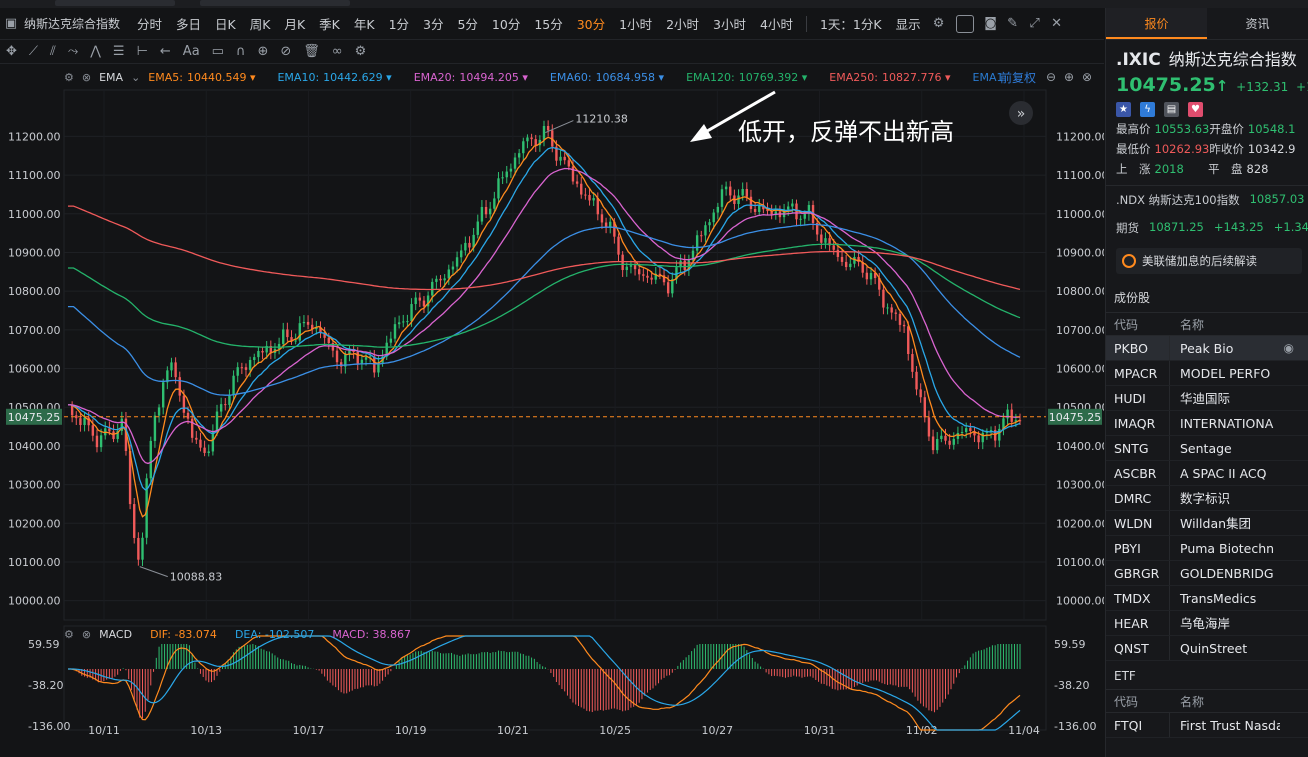 Image resolution: width=1308 pixels, height=757 pixels. Describe the element at coordinates (1207, 373) in the screenshot. I see `table-row: MPACR MODEL PERFO` at that location.